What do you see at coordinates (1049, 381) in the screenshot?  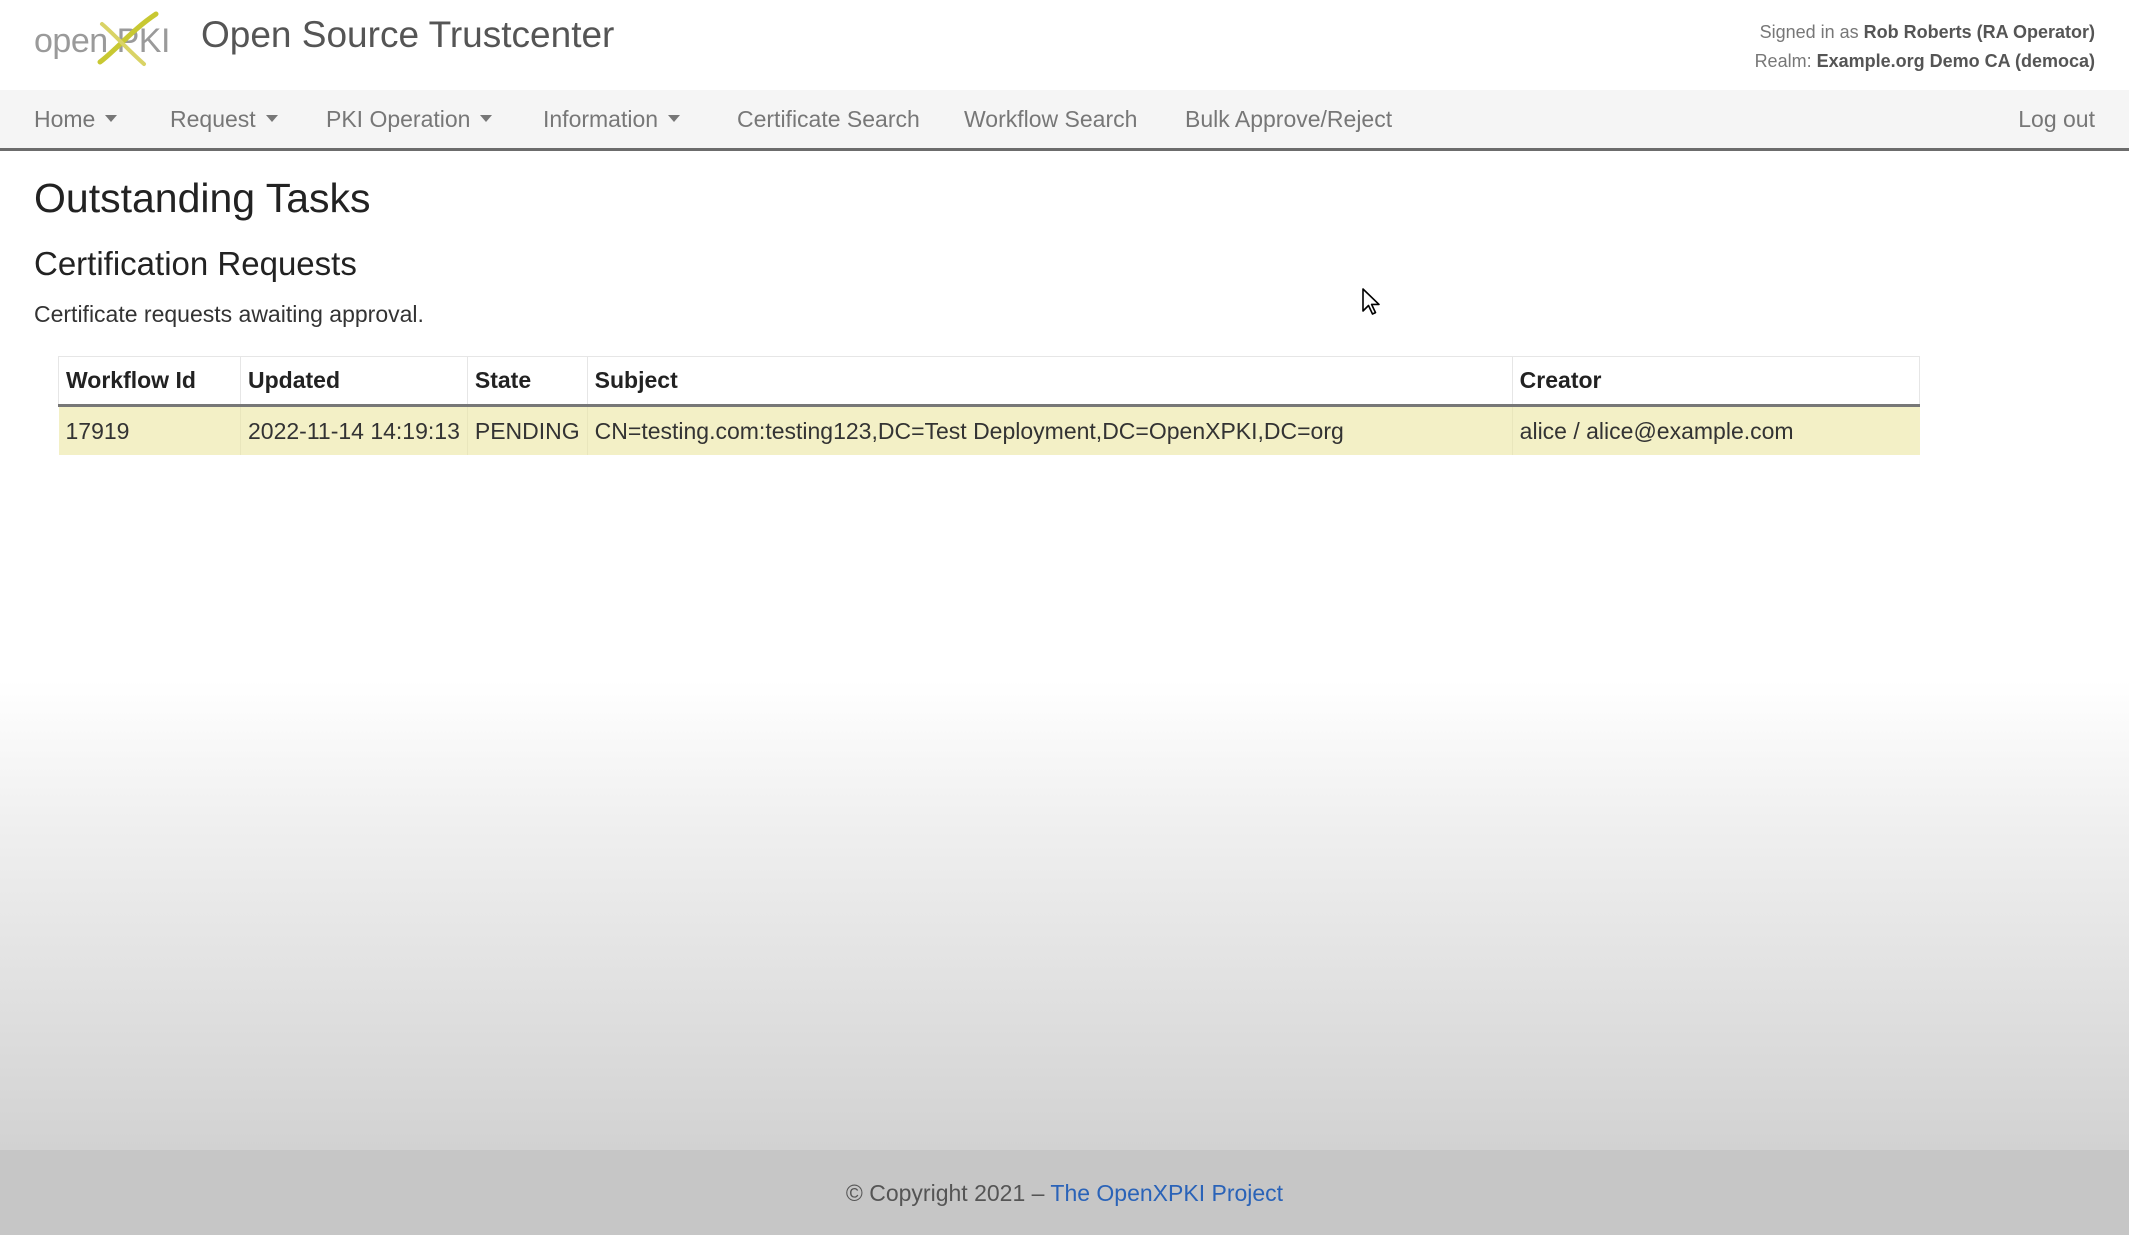 I see `column-header-subject: Subject` at bounding box center [1049, 381].